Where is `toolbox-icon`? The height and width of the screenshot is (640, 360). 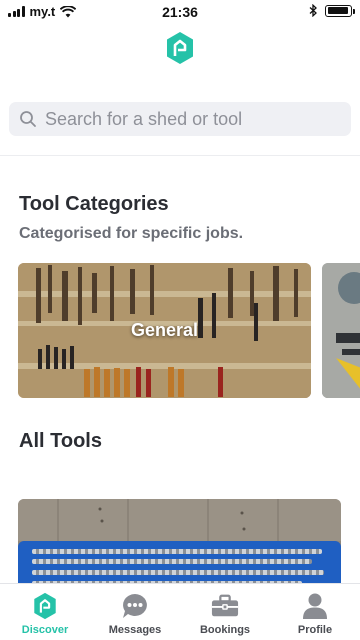
toolbox-icon is located at coordinates (225, 605).